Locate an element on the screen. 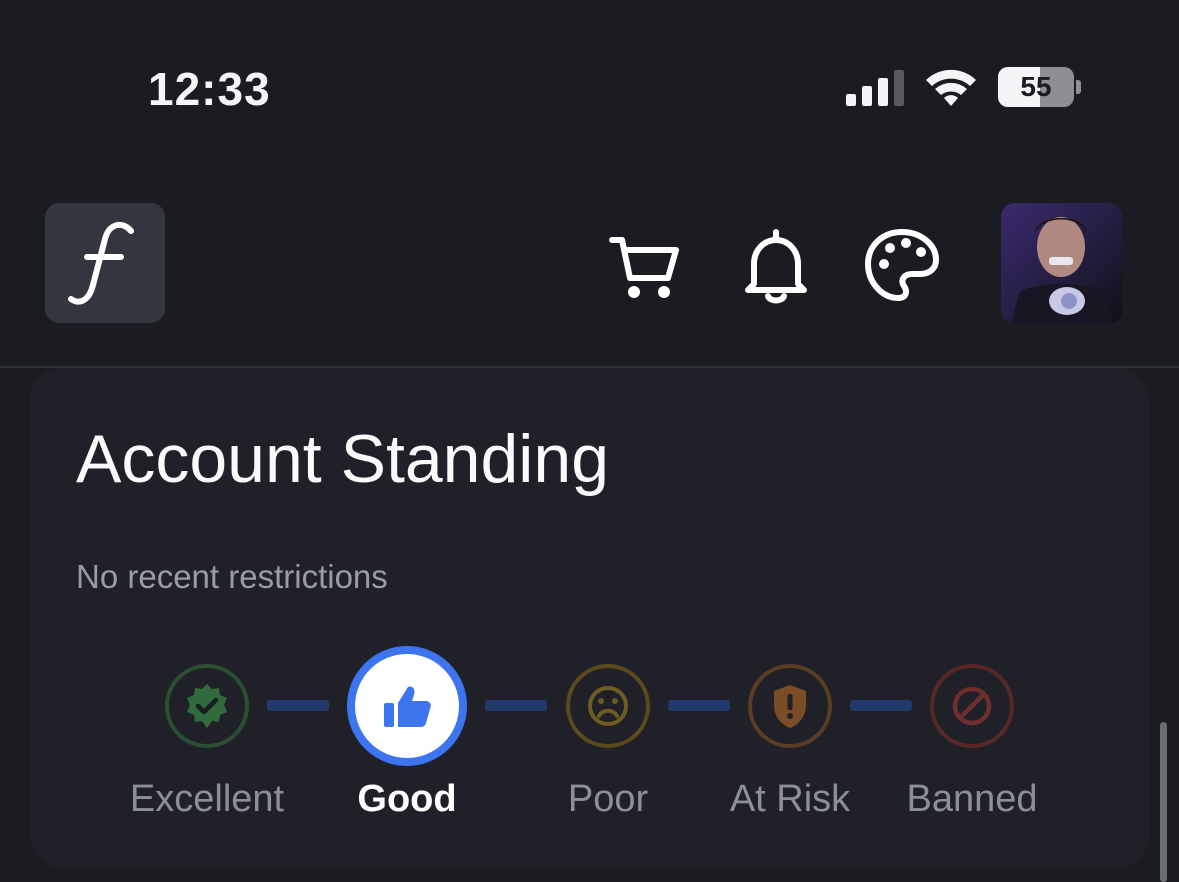  profile-avatar is located at coordinates (1061, 263).